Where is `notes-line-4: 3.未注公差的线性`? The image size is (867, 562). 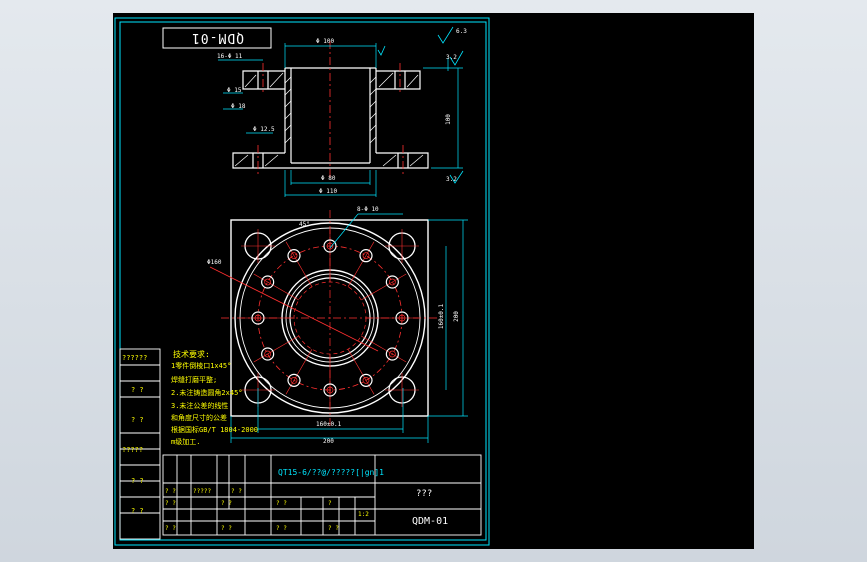
notes-line-4: 3.未注公差的线性 is located at coordinates (200, 406).